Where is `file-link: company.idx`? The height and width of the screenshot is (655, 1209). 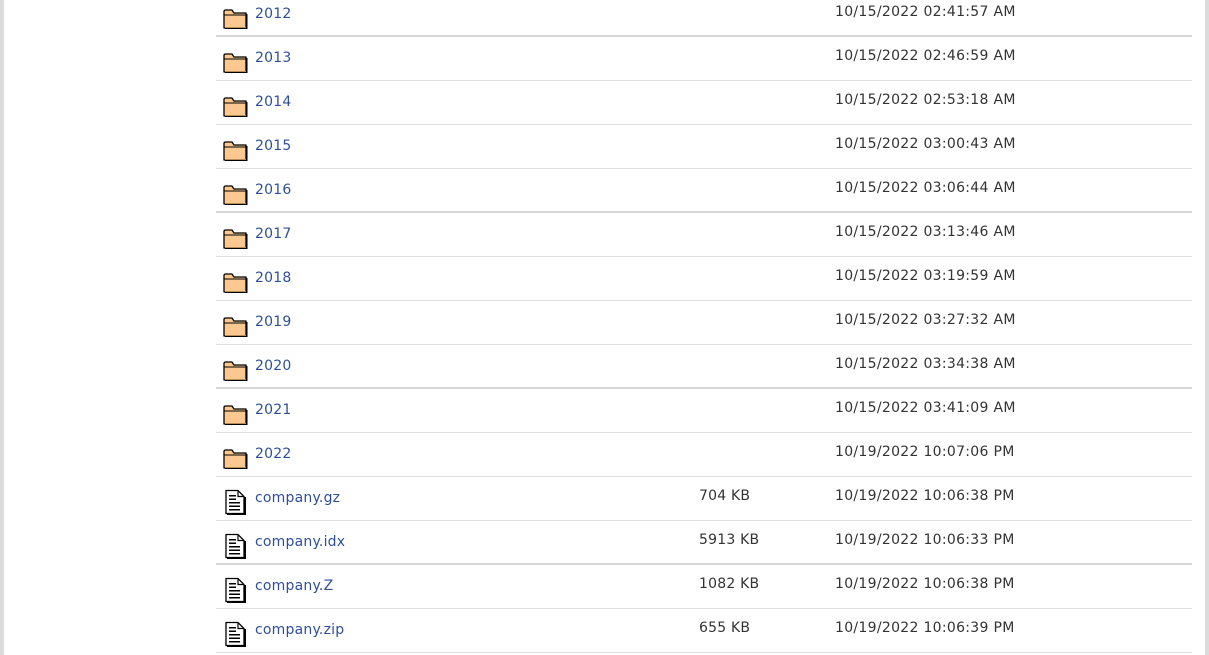
file-link: company.idx is located at coordinates (300, 542).